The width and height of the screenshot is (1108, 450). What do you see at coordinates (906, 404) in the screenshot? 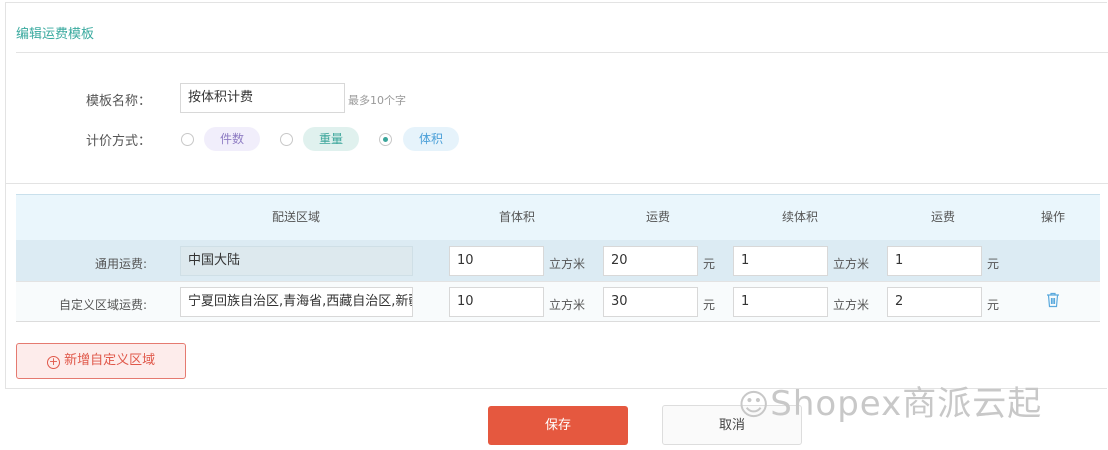
I see `watermark-text: Shopex商派云起` at bounding box center [906, 404].